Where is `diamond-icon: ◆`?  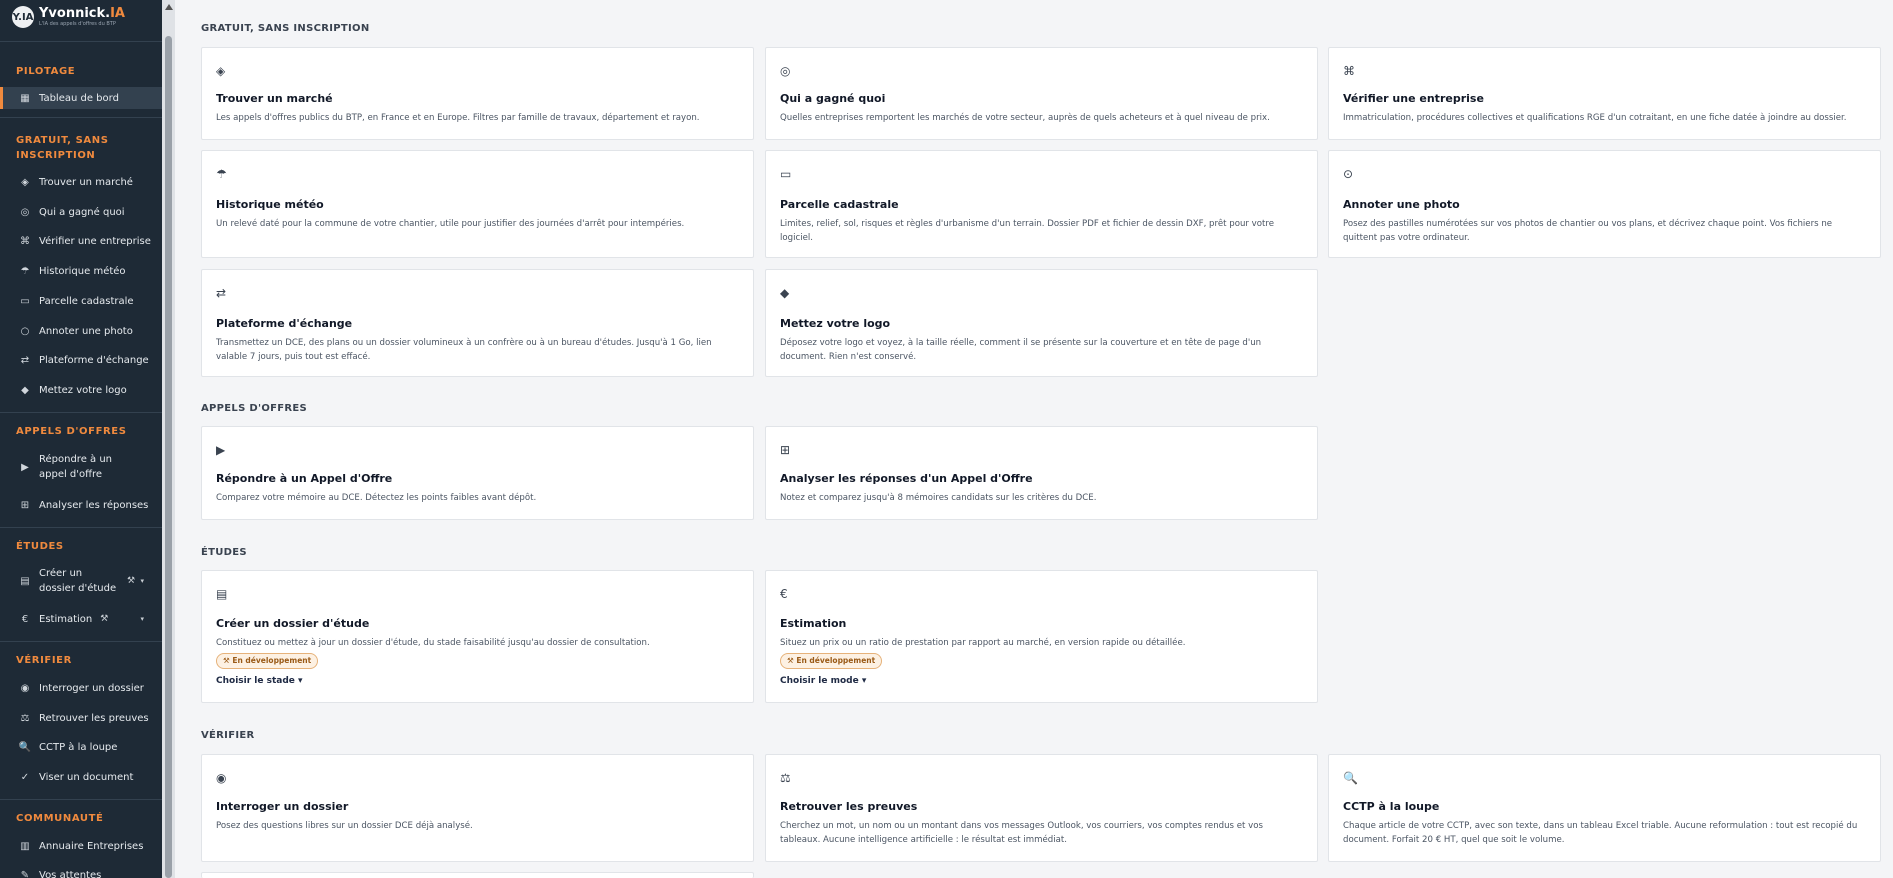 diamond-icon: ◆ is located at coordinates (25, 390).